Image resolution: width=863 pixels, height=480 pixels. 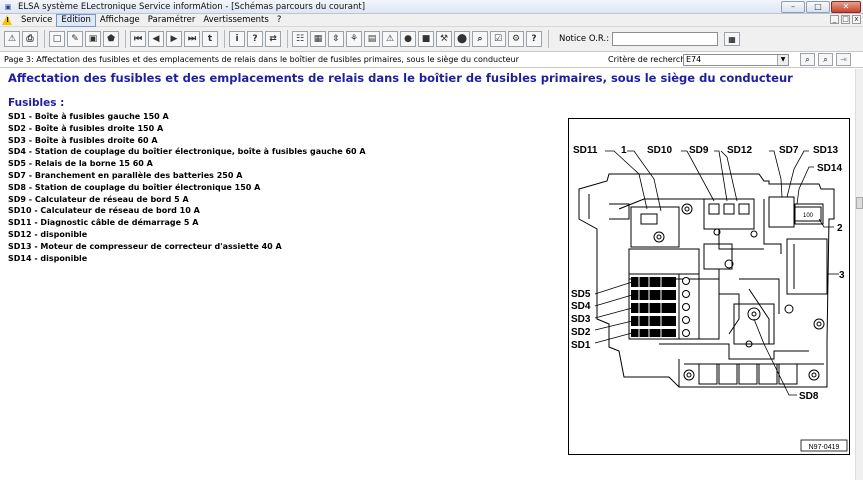 What do you see at coordinates (192, 39) in the screenshot?
I see `last-page-icon: ⏭` at bounding box center [192, 39].